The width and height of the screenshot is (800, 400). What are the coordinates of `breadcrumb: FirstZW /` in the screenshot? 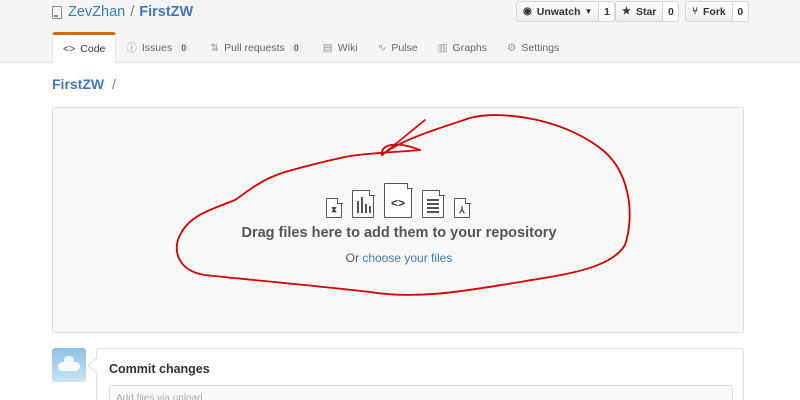 It's located at (84, 84).